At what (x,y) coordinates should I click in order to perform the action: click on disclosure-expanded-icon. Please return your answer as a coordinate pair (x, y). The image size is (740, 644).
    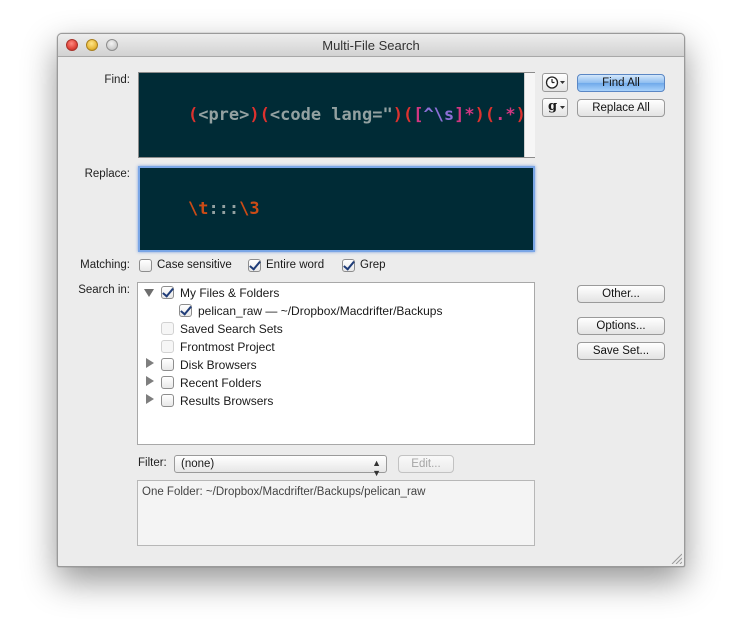
    Looking at the image, I should click on (149, 293).